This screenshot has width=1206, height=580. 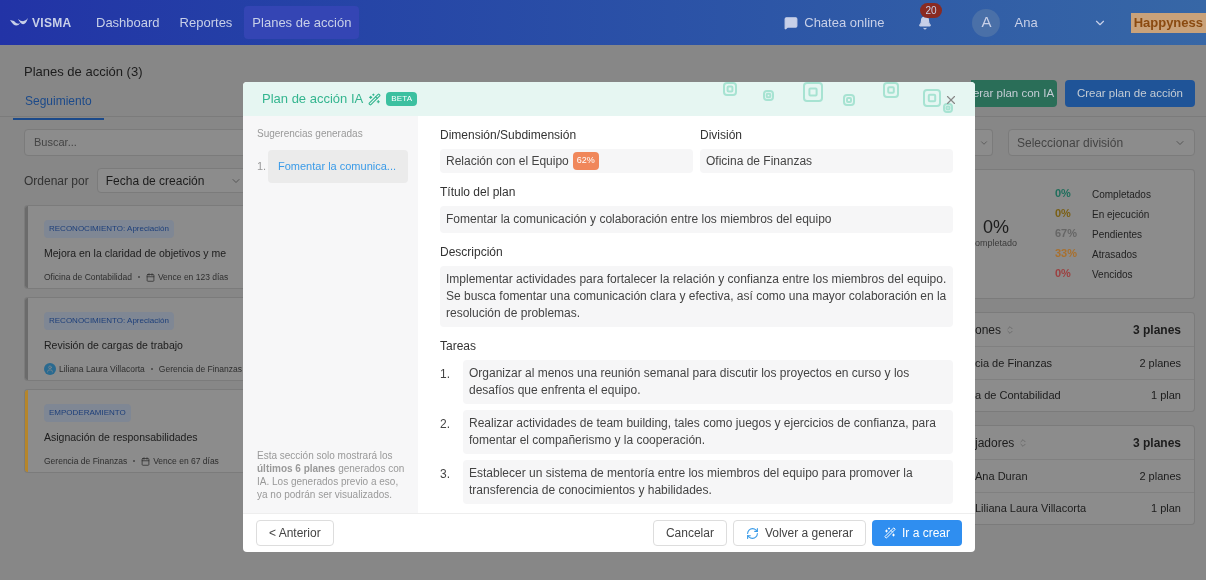 What do you see at coordinates (459, 346) in the screenshot?
I see `field-label: Tareas` at bounding box center [459, 346].